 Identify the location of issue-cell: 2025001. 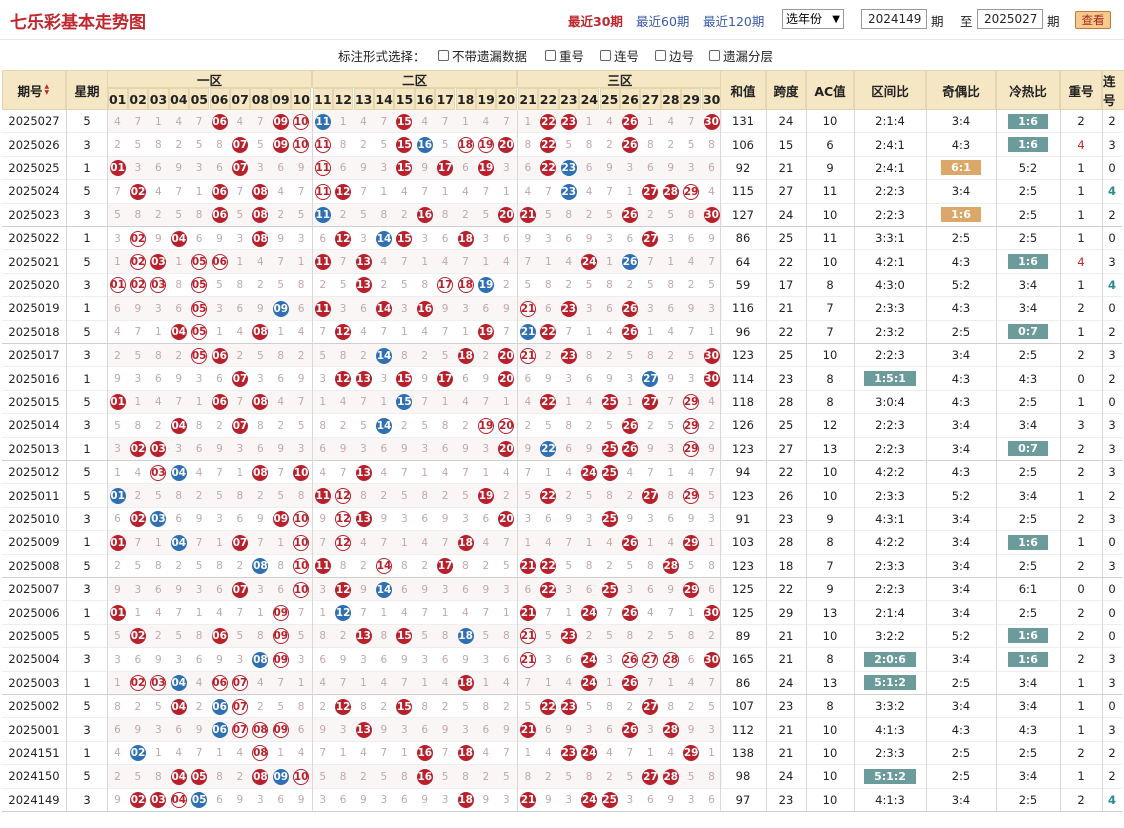
(34, 729).